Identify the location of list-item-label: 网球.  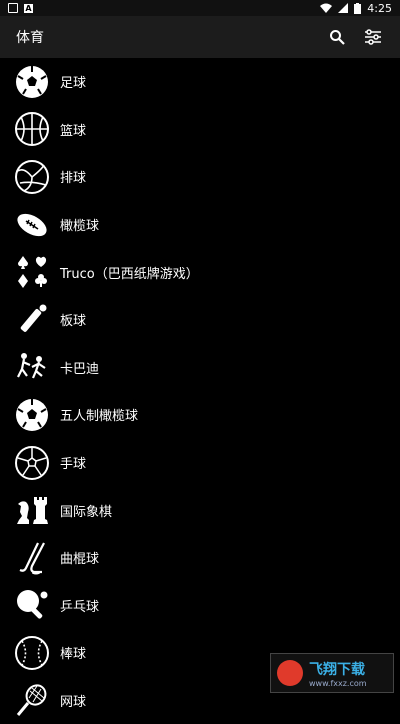
(73, 703).